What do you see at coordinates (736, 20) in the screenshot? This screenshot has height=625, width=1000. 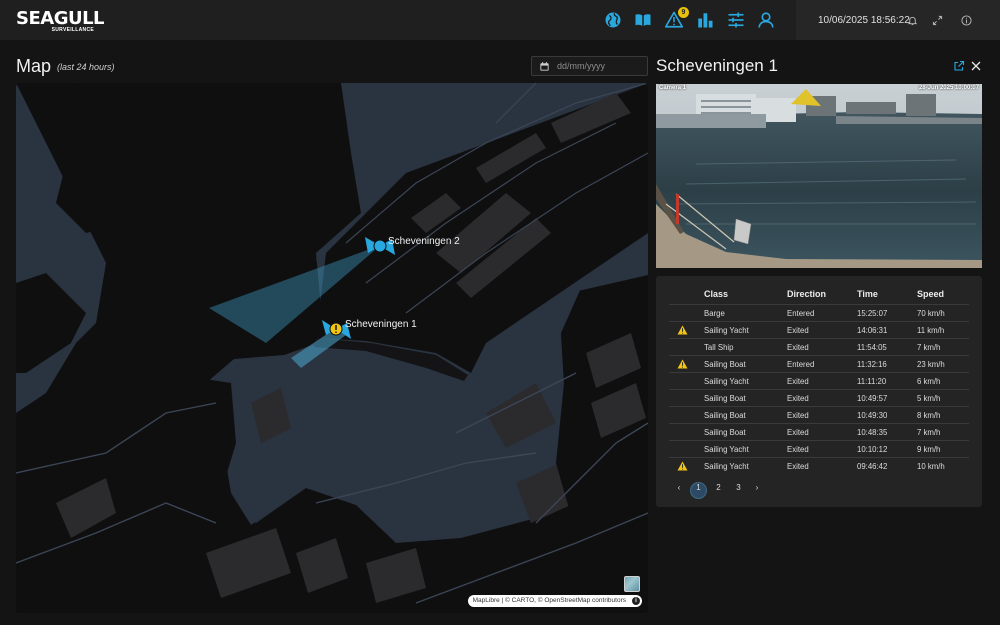 I see `sliders-icon` at bounding box center [736, 20].